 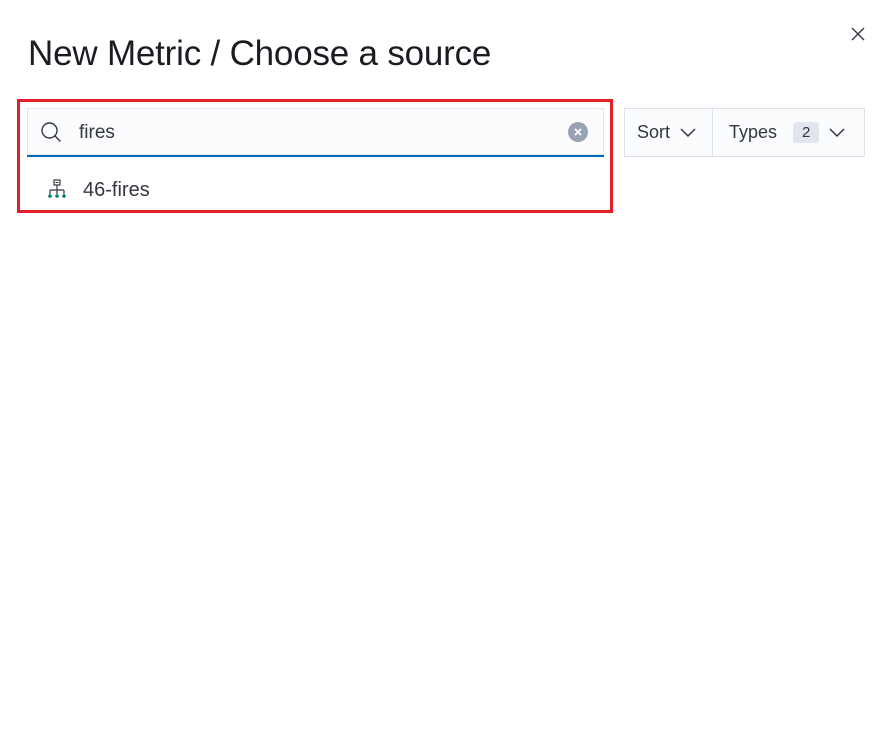 I want to click on types-count-badge: 2, so click(x=806, y=132).